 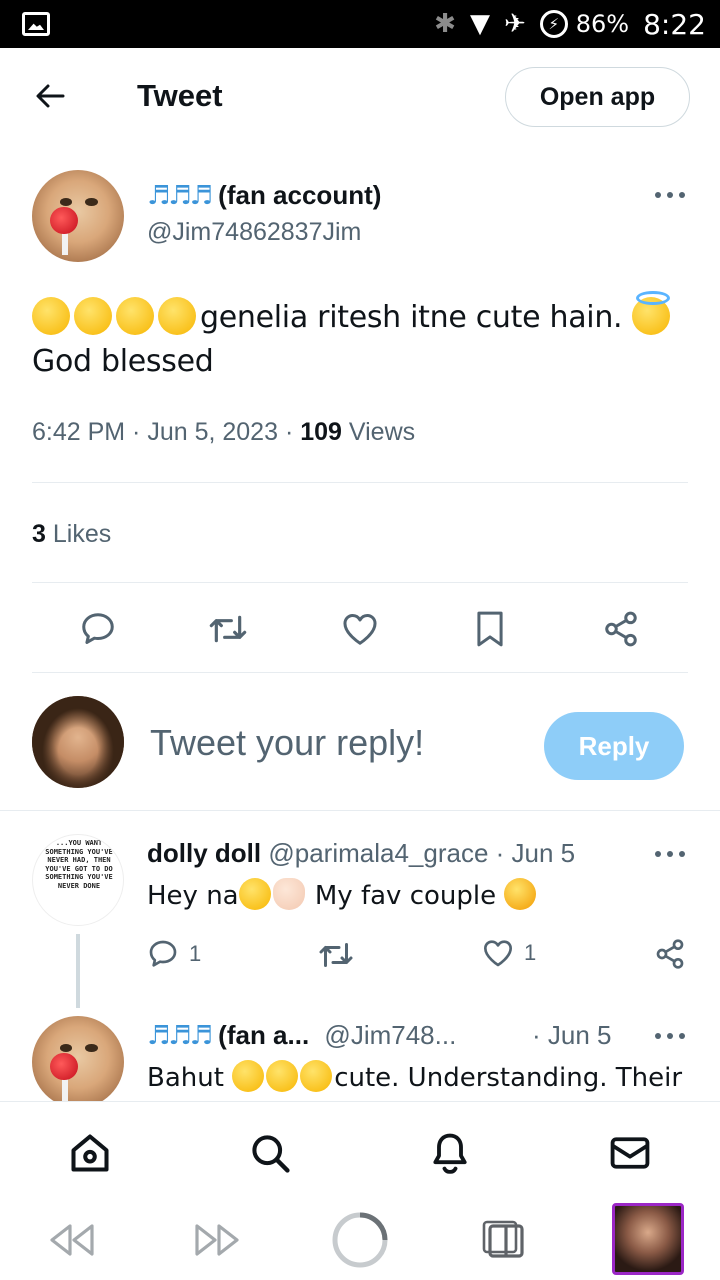 I want to click on like-button, so click(x=360, y=629).